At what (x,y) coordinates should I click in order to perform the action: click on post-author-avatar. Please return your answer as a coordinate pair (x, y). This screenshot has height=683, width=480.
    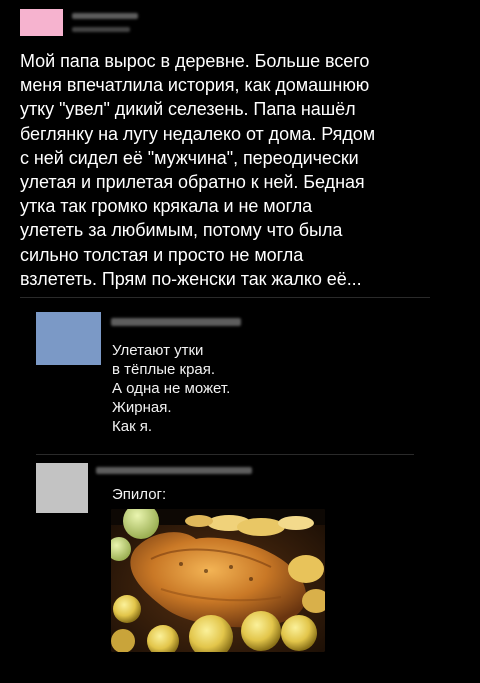
    Looking at the image, I should click on (41, 22).